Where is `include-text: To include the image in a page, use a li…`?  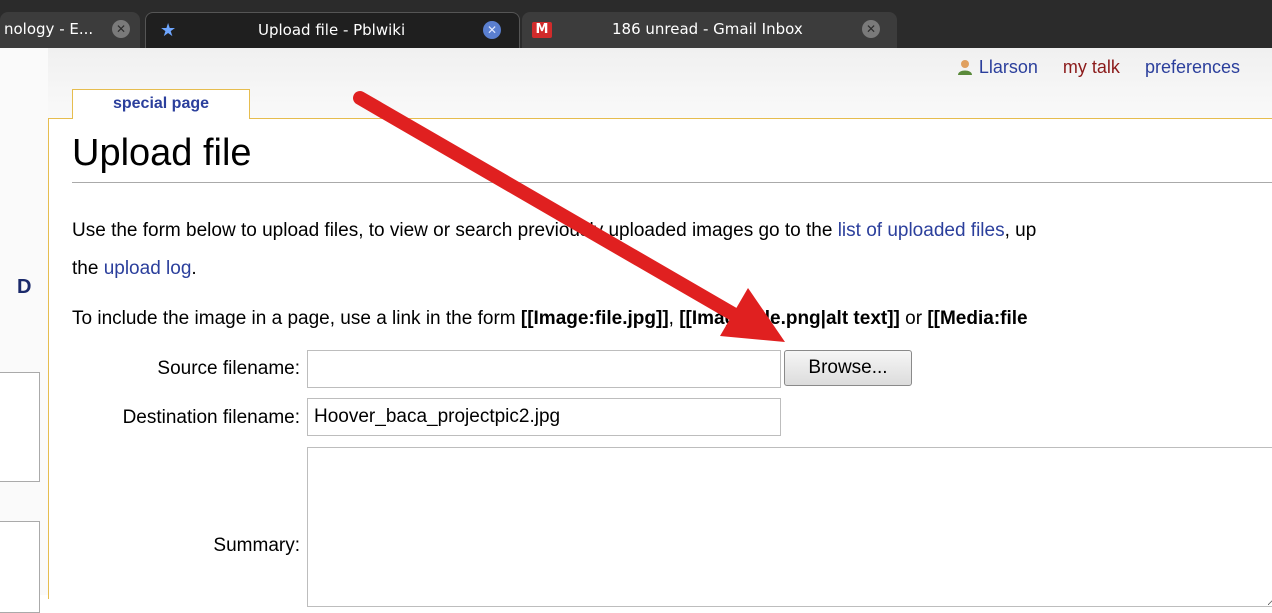
include-text: To include the image in a page, use a li… is located at coordinates (296, 318).